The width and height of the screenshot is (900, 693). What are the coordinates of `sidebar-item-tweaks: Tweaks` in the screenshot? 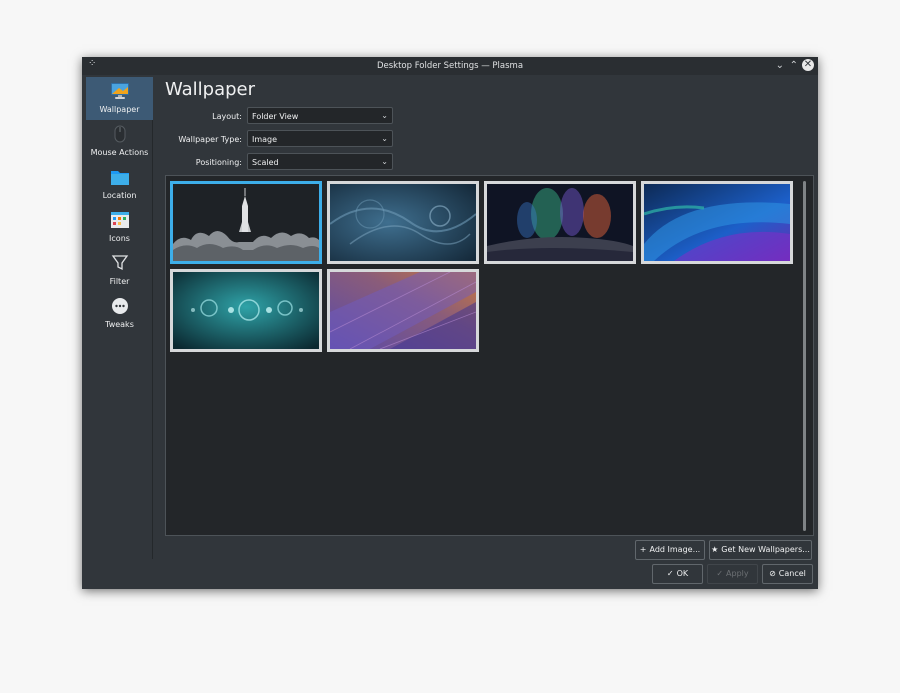 It's located at (119, 313).